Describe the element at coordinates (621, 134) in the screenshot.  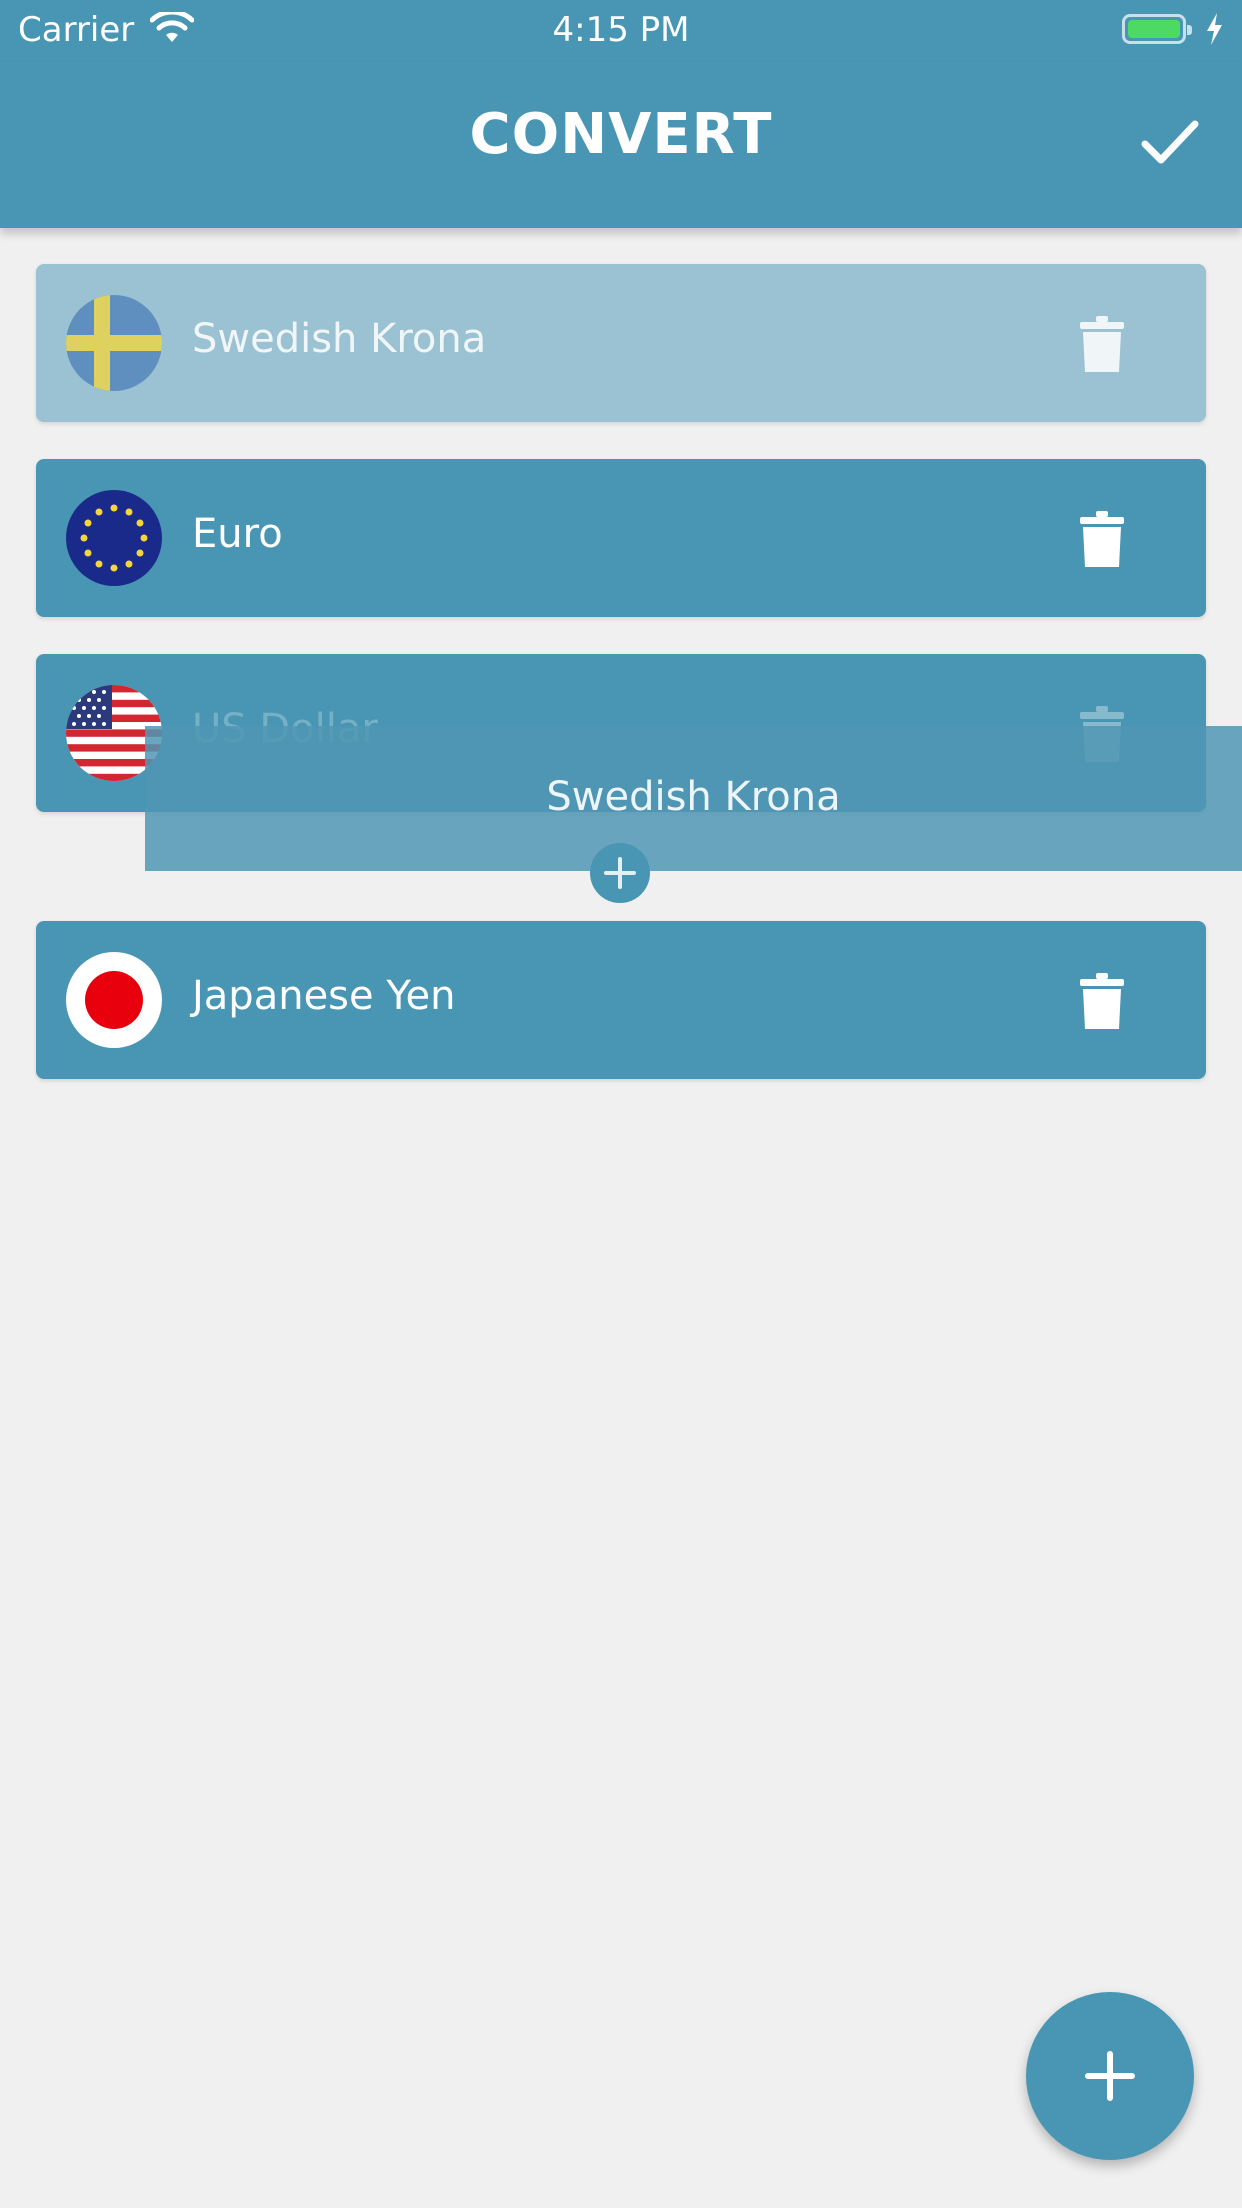
I see `page-title: CONVERT` at that location.